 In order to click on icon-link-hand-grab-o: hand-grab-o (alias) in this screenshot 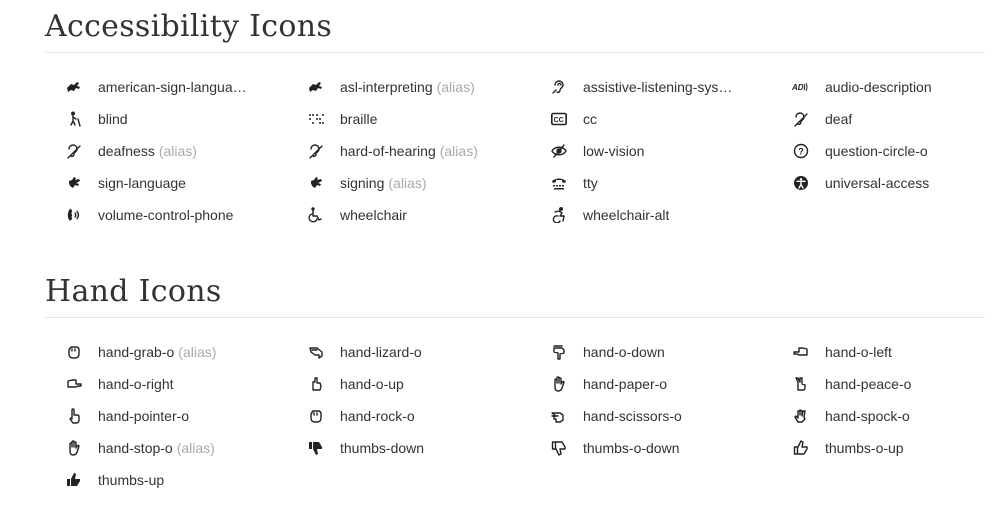, I will do `click(140, 352)`.